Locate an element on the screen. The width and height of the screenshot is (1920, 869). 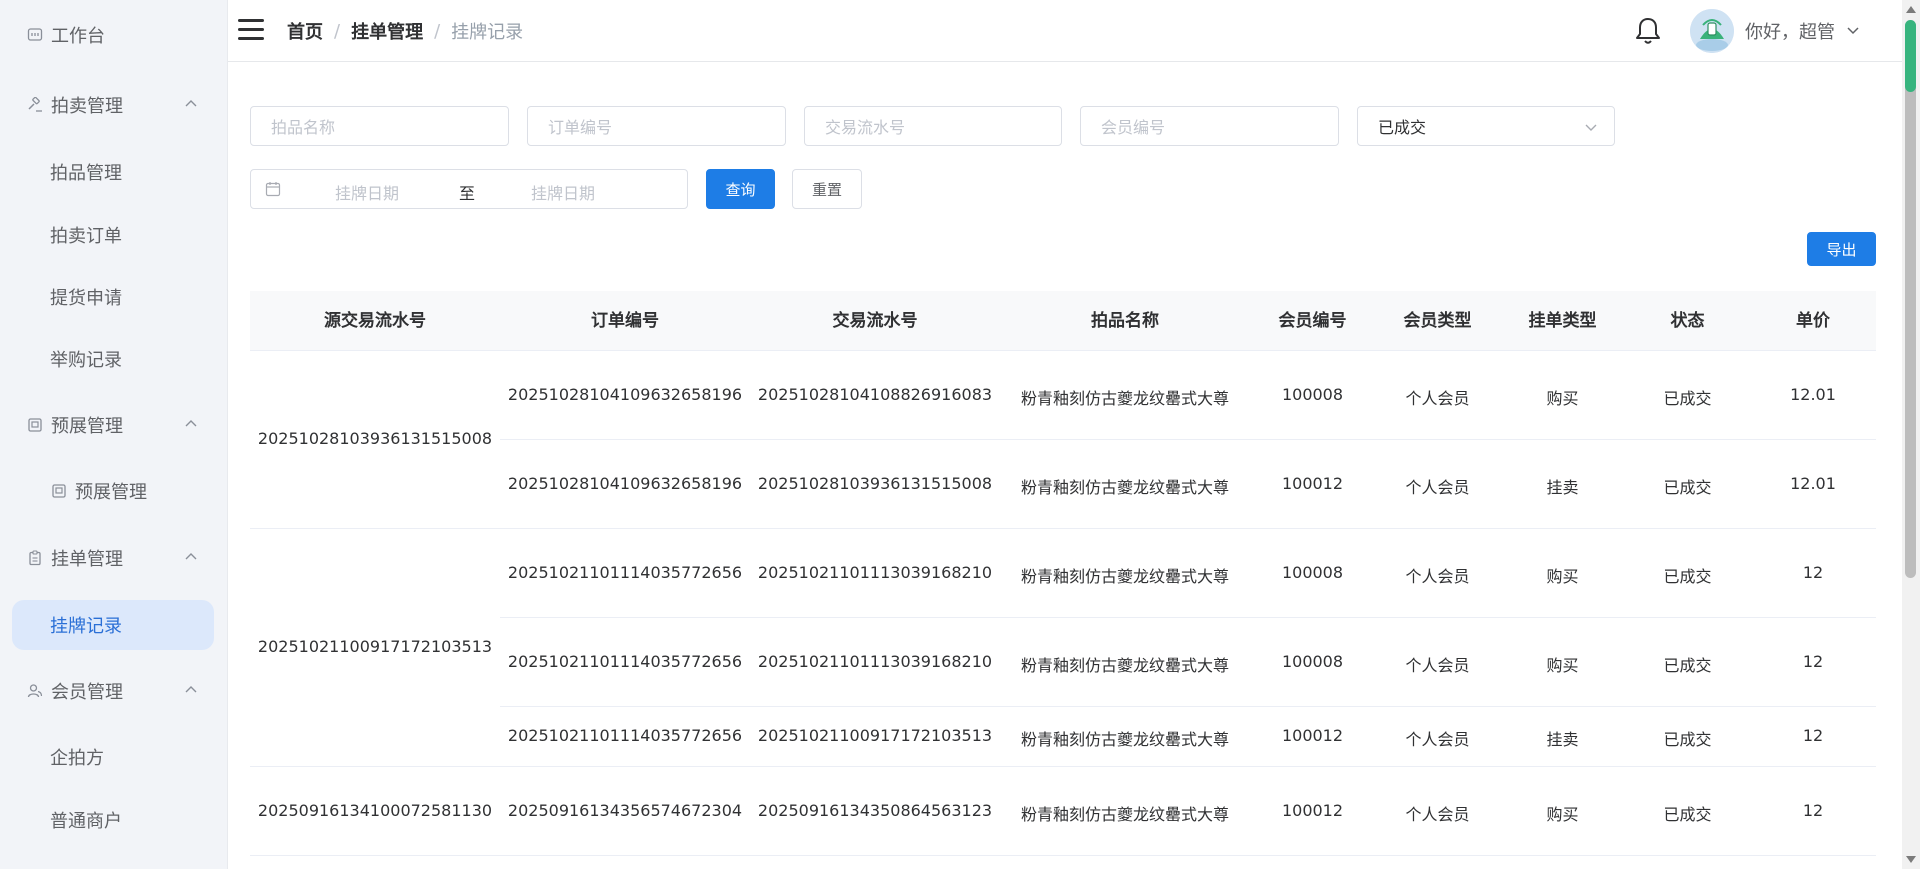
column-header: 拍品名称 is located at coordinates (1125, 321).